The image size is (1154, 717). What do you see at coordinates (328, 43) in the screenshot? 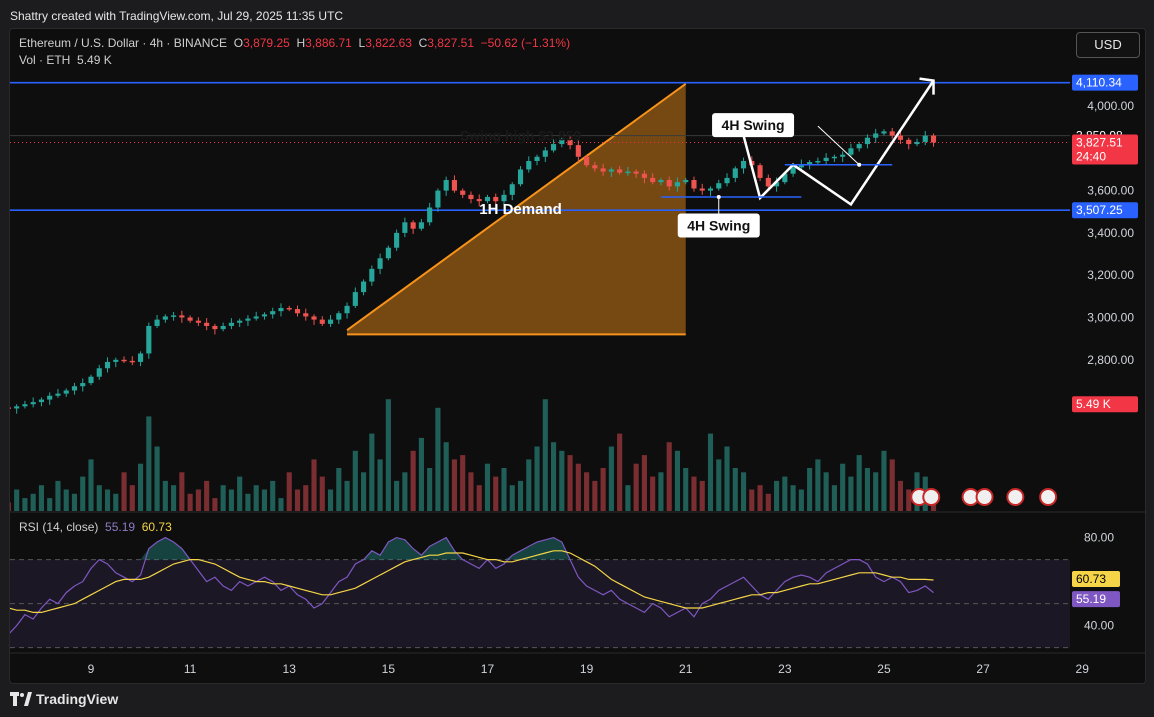
I see `high-value: 3,886.71` at bounding box center [328, 43].